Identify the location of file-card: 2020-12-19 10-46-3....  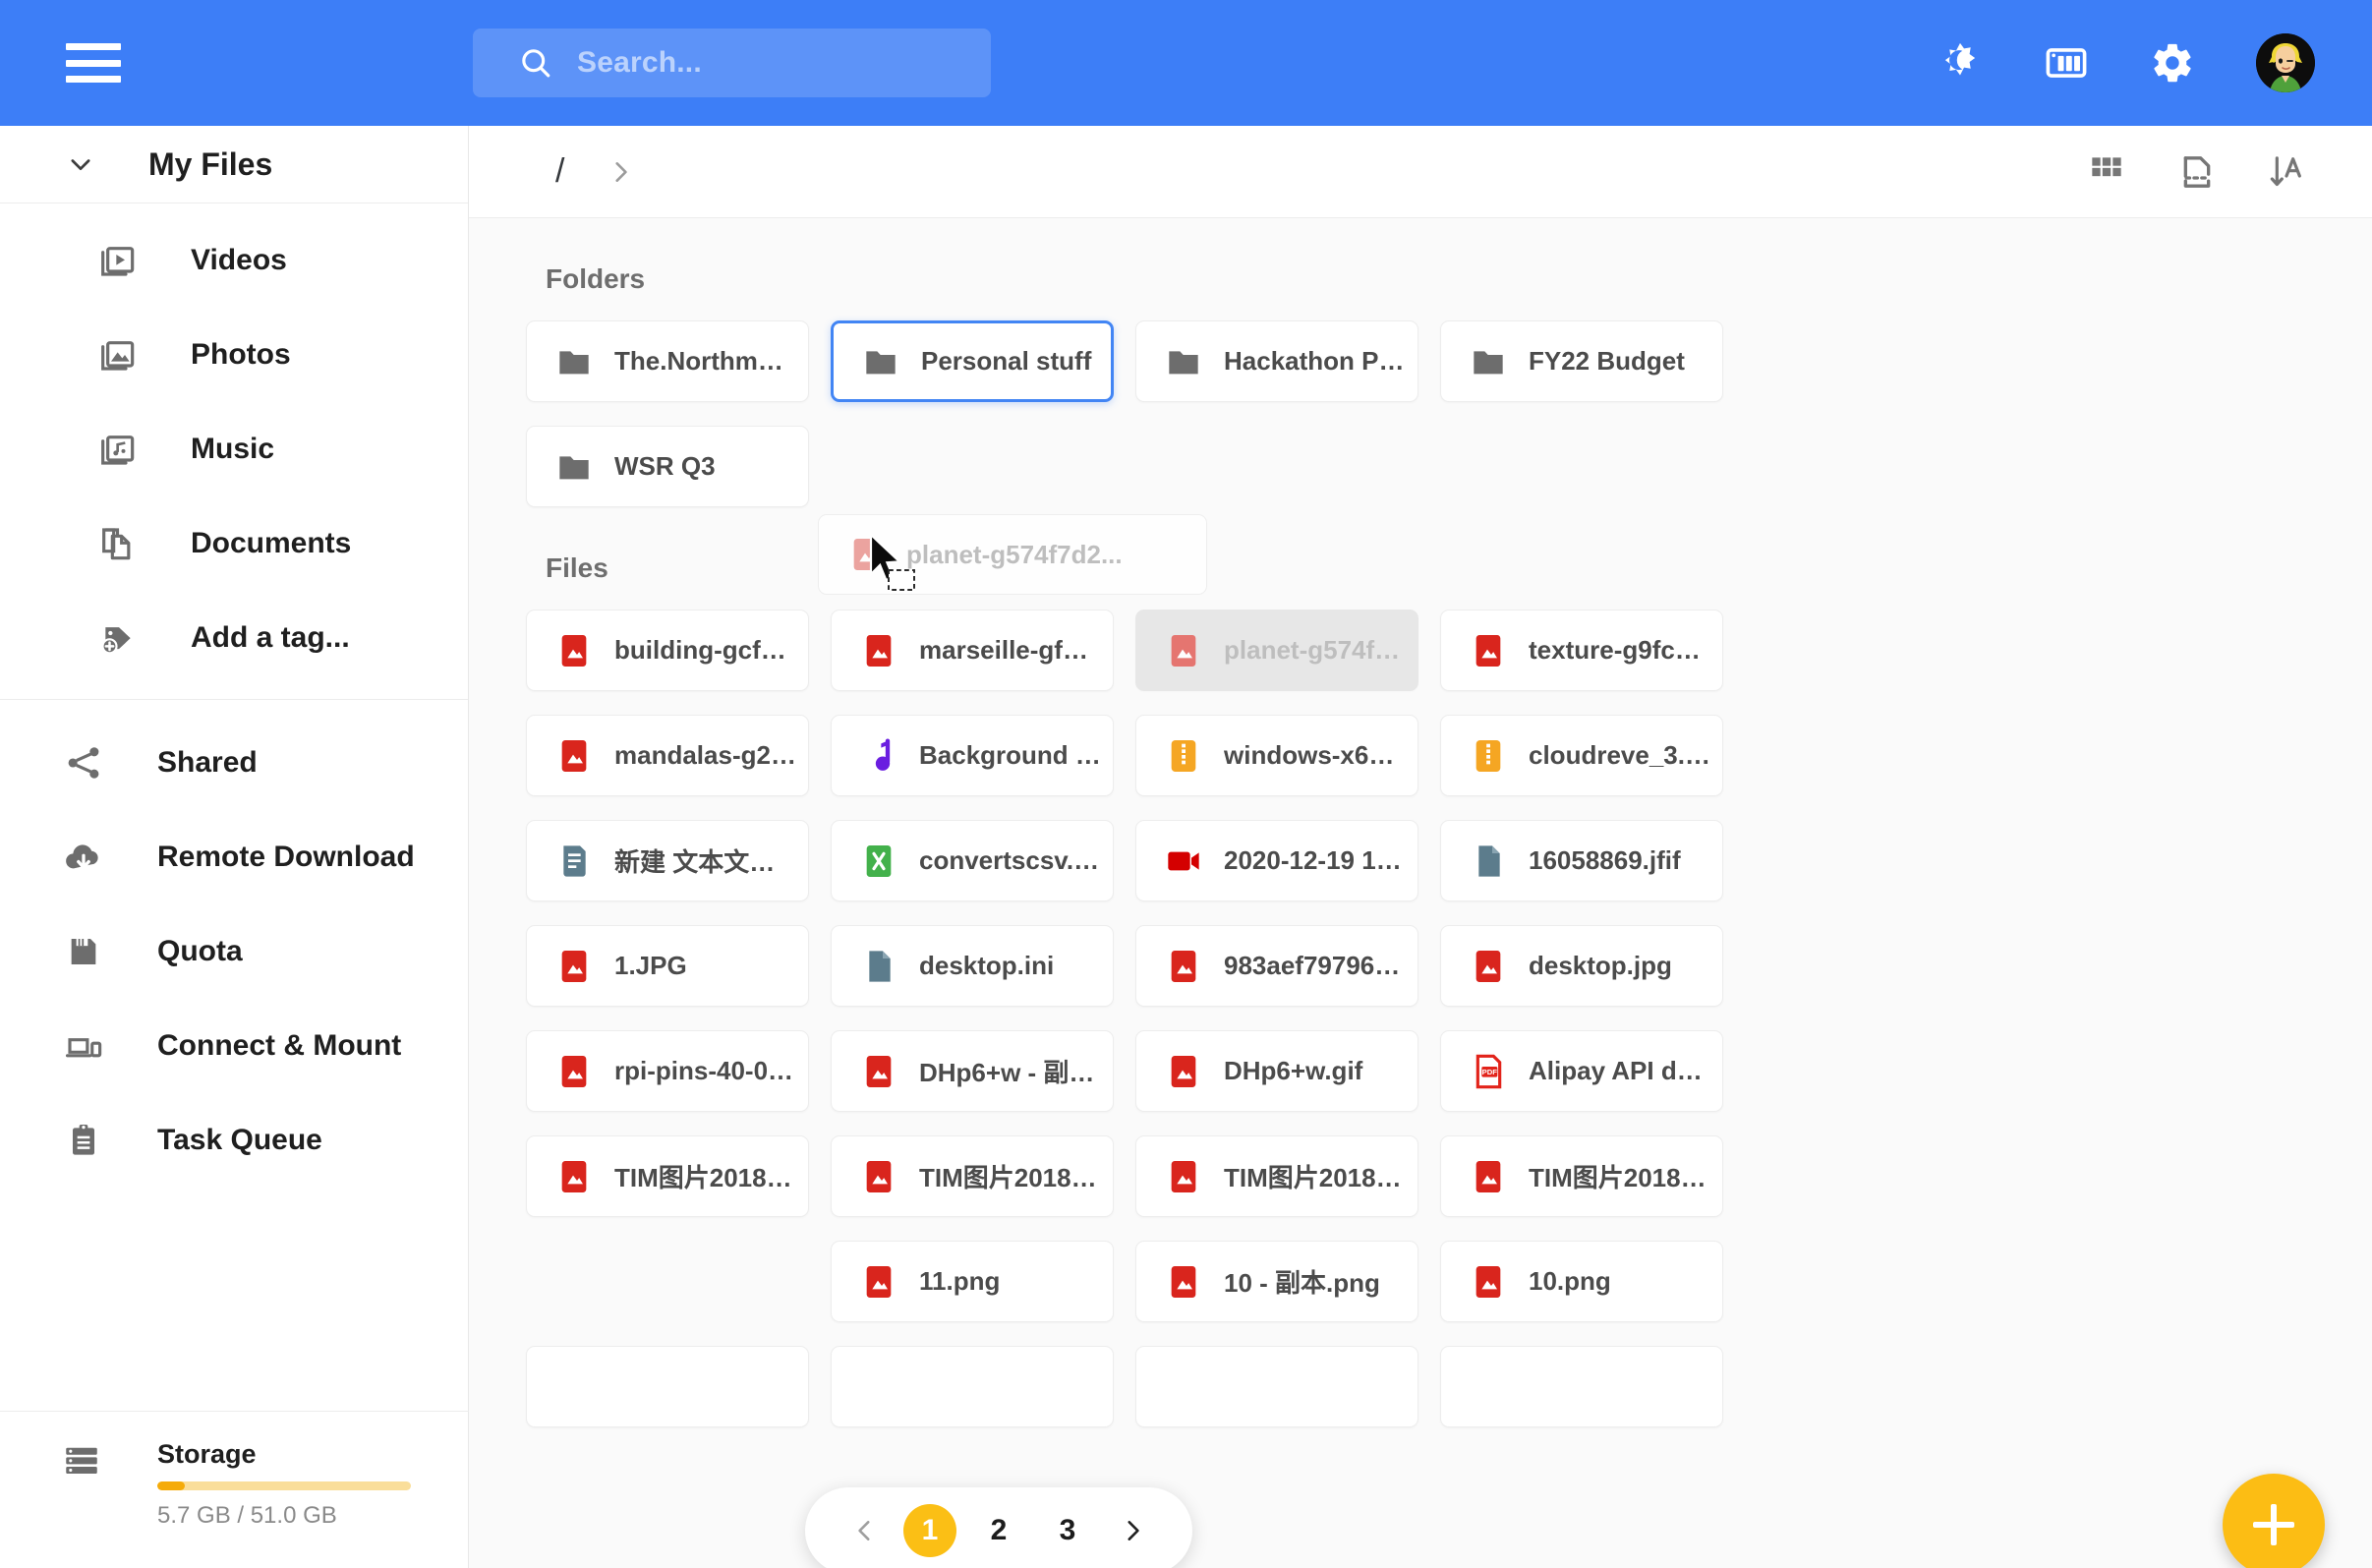
(1277, 861).